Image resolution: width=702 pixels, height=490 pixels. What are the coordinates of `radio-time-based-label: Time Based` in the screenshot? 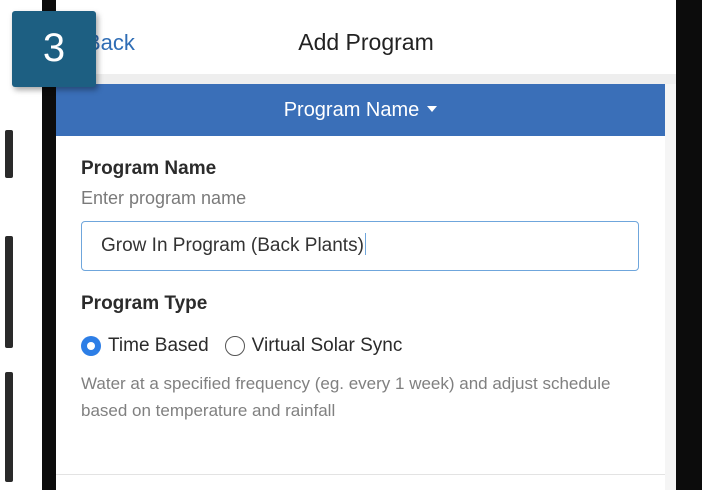 It's located at (158, 346).